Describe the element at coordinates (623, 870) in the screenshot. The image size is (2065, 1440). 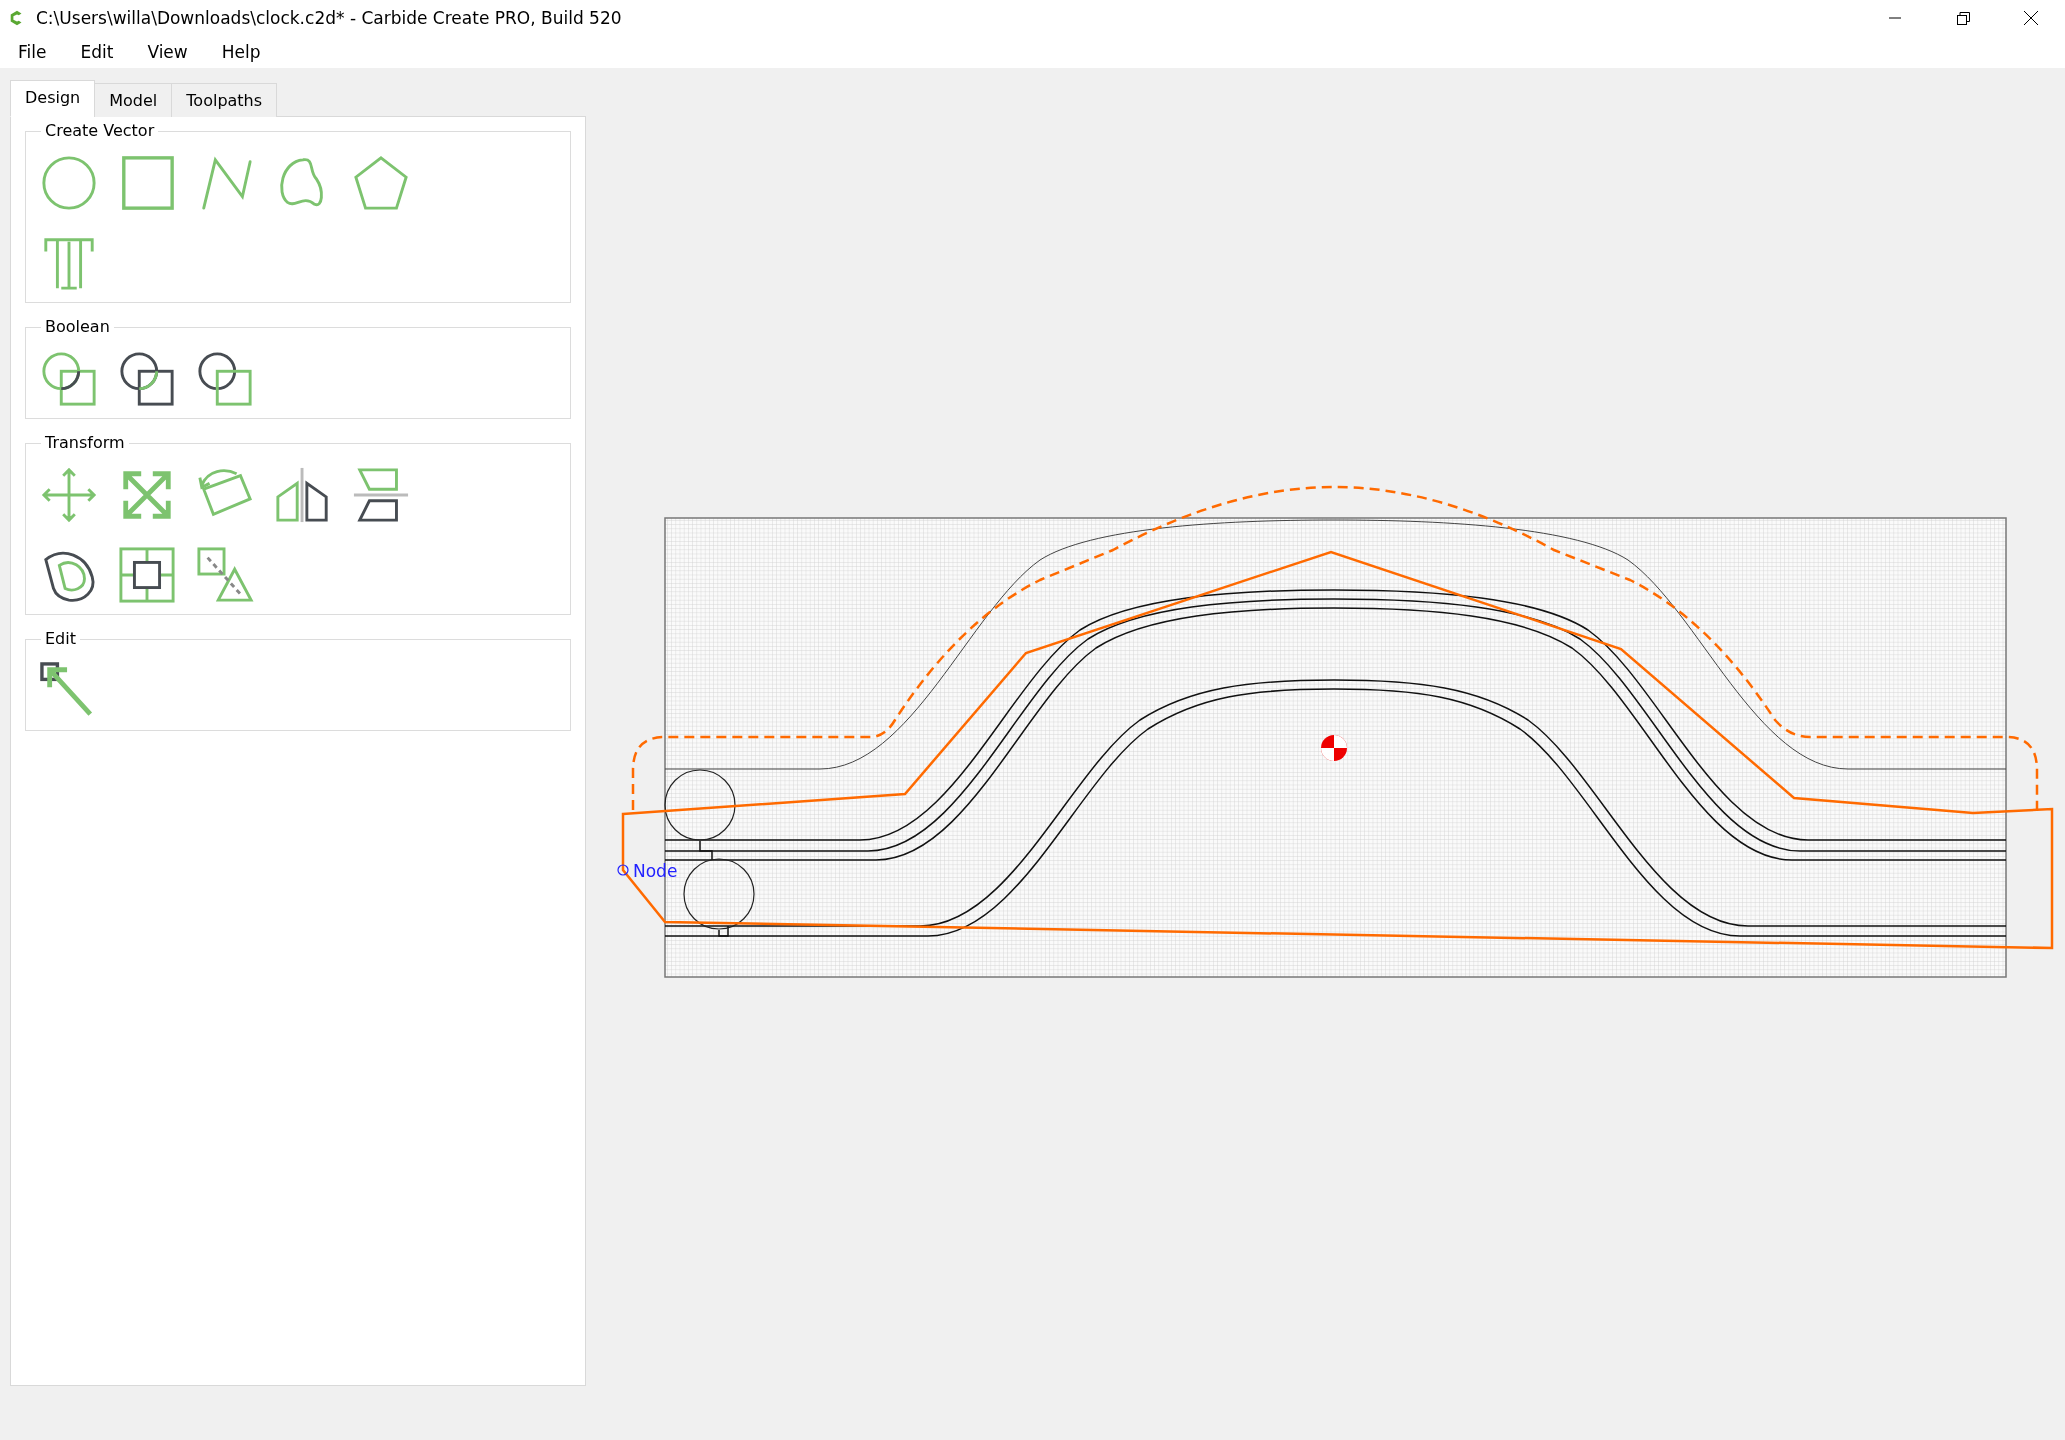
I see `node-handle` at that location.